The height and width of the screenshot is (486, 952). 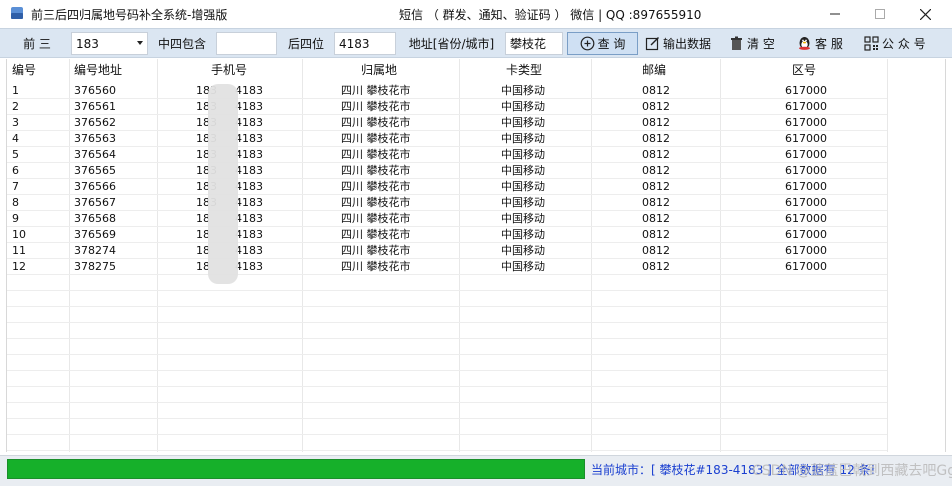 I want to click on no-cell: 10, so click(x=19, y=234).